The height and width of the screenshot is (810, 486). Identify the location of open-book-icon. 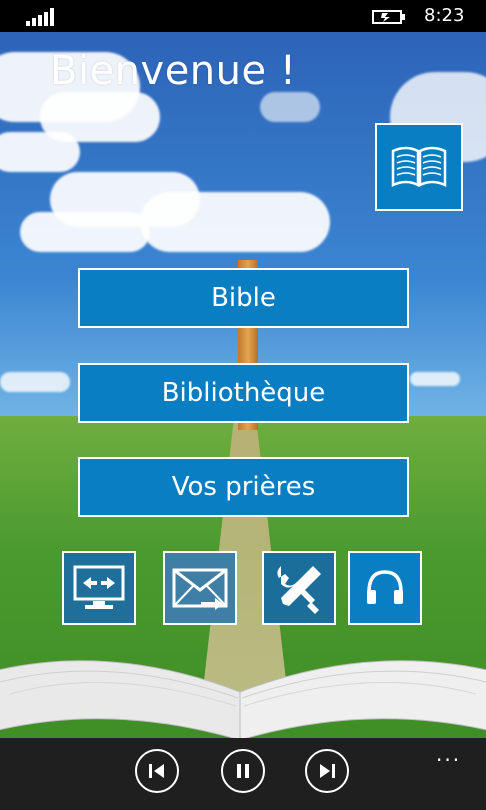
(419, 167).